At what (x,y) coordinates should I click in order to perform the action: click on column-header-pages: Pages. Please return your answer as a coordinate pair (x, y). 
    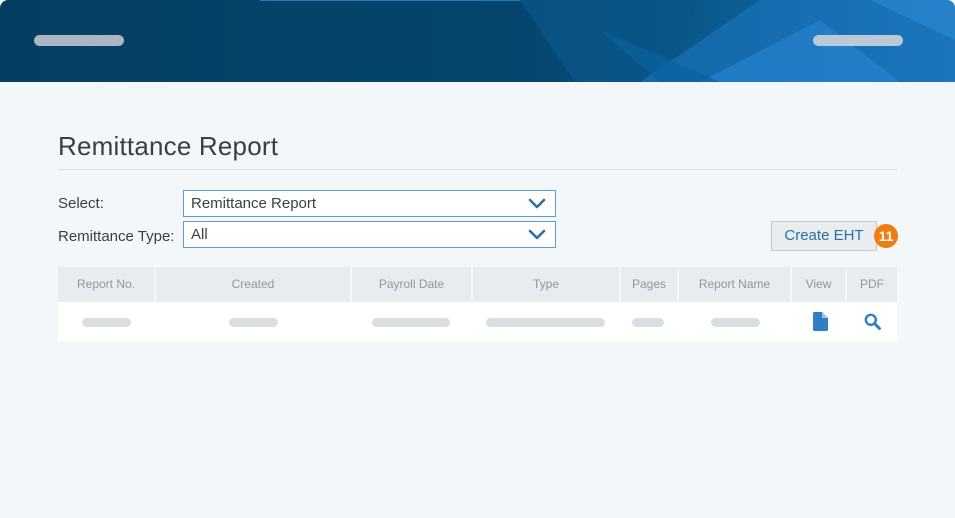
    Looking at the image, I should click on (648, 284).